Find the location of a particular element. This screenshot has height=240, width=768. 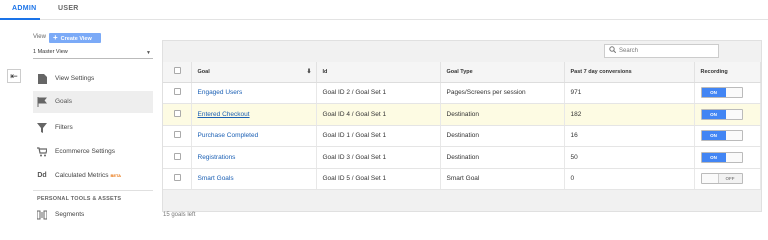

search-input: Search is located at coordinates (661, 51).